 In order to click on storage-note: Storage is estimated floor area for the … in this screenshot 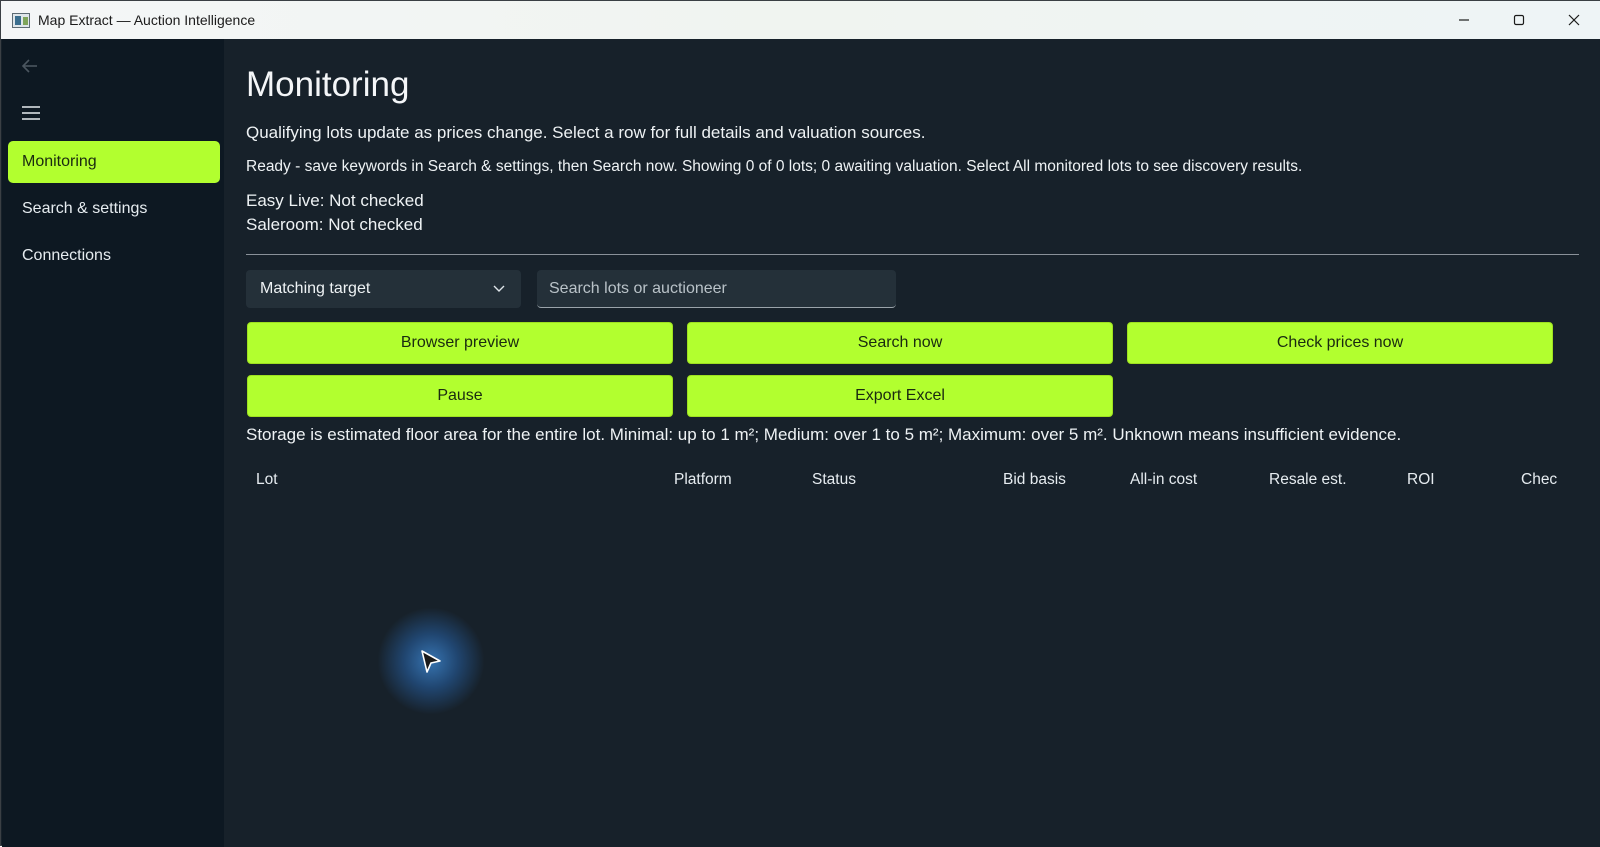, I will do `click(824, 434)`.